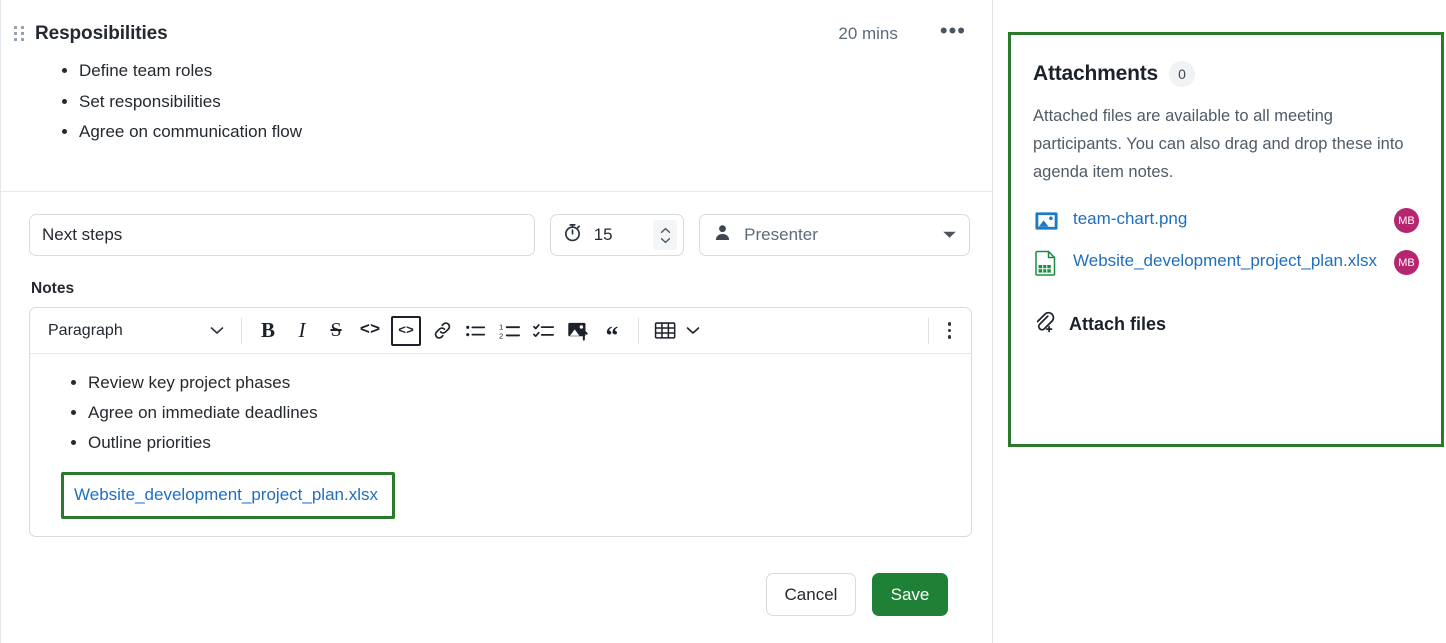 The width and height of the screenshot is (1446, 643). Describe the element at coordinates (693, 331) in the screenshot. I see `table-dropdown-icon` at that location.